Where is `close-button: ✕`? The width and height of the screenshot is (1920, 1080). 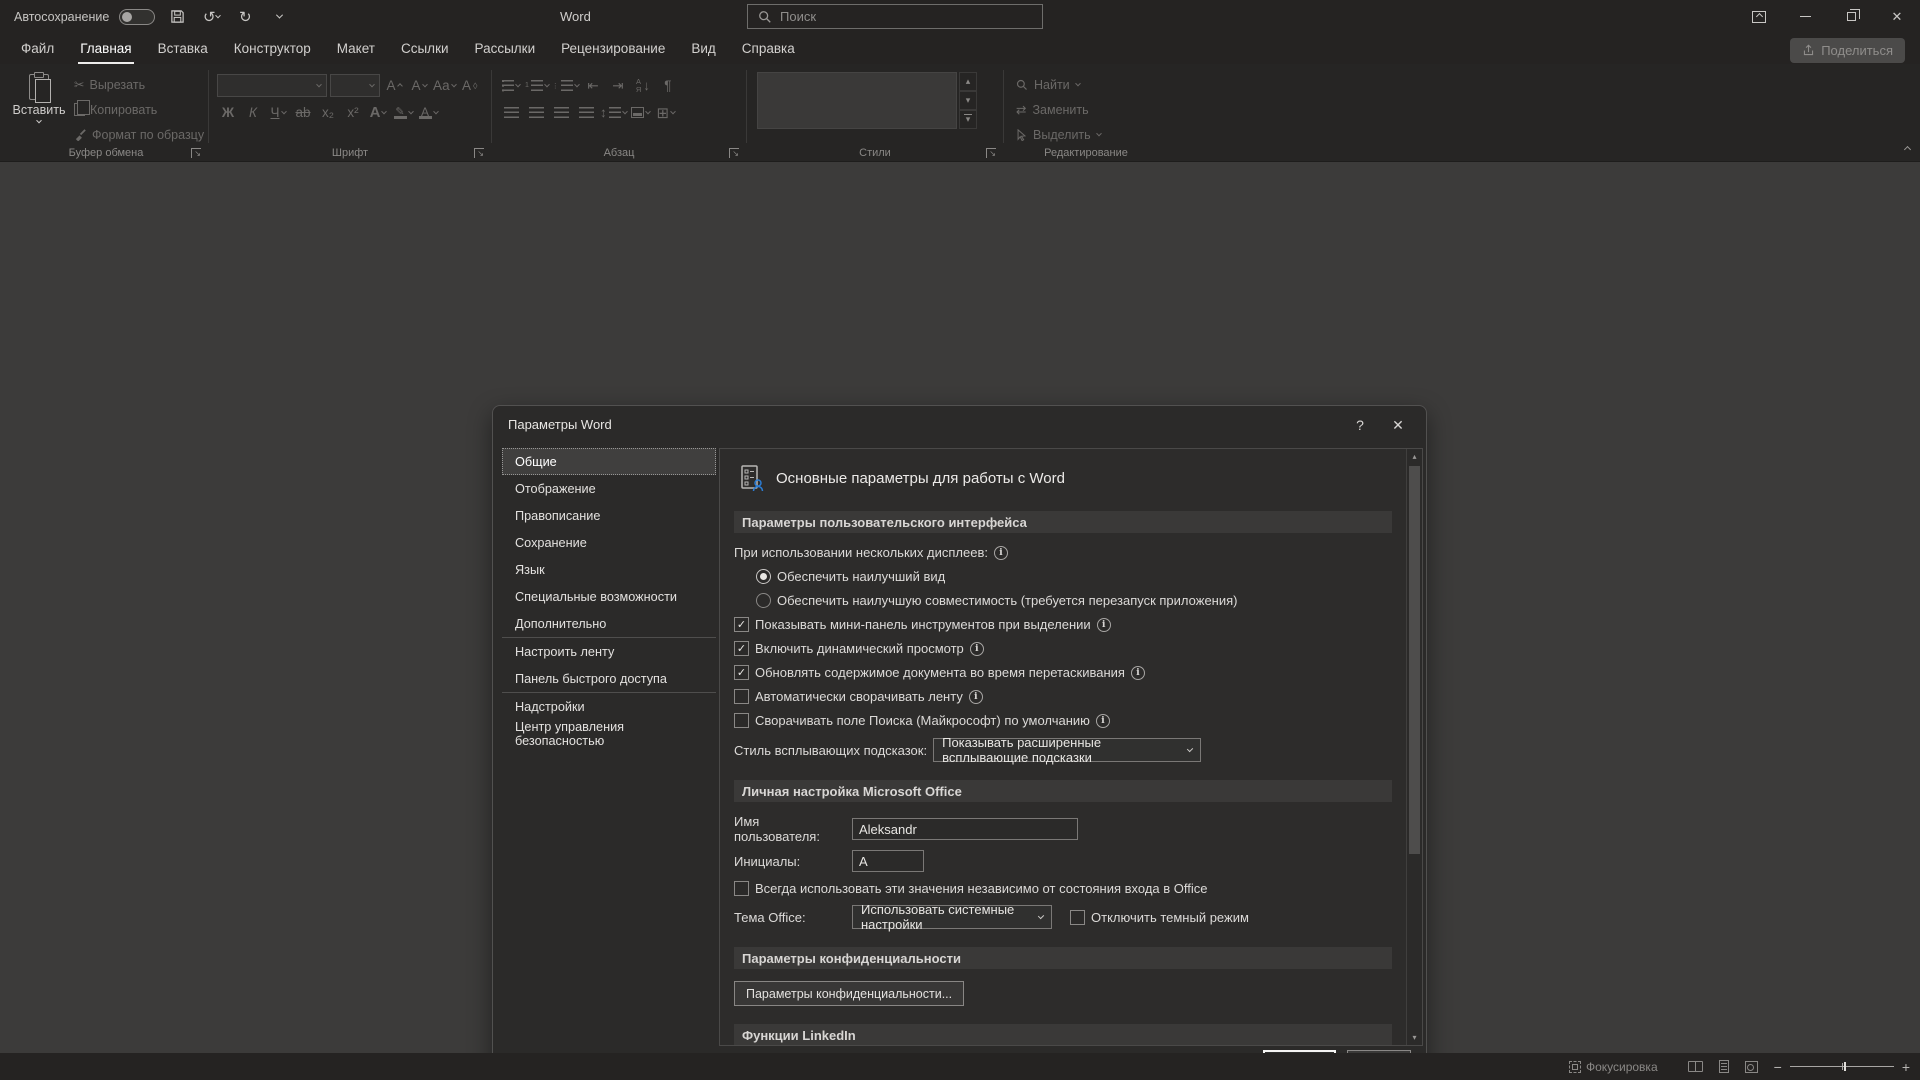
close-button: ✕ is located at coordinates (1897, 16).